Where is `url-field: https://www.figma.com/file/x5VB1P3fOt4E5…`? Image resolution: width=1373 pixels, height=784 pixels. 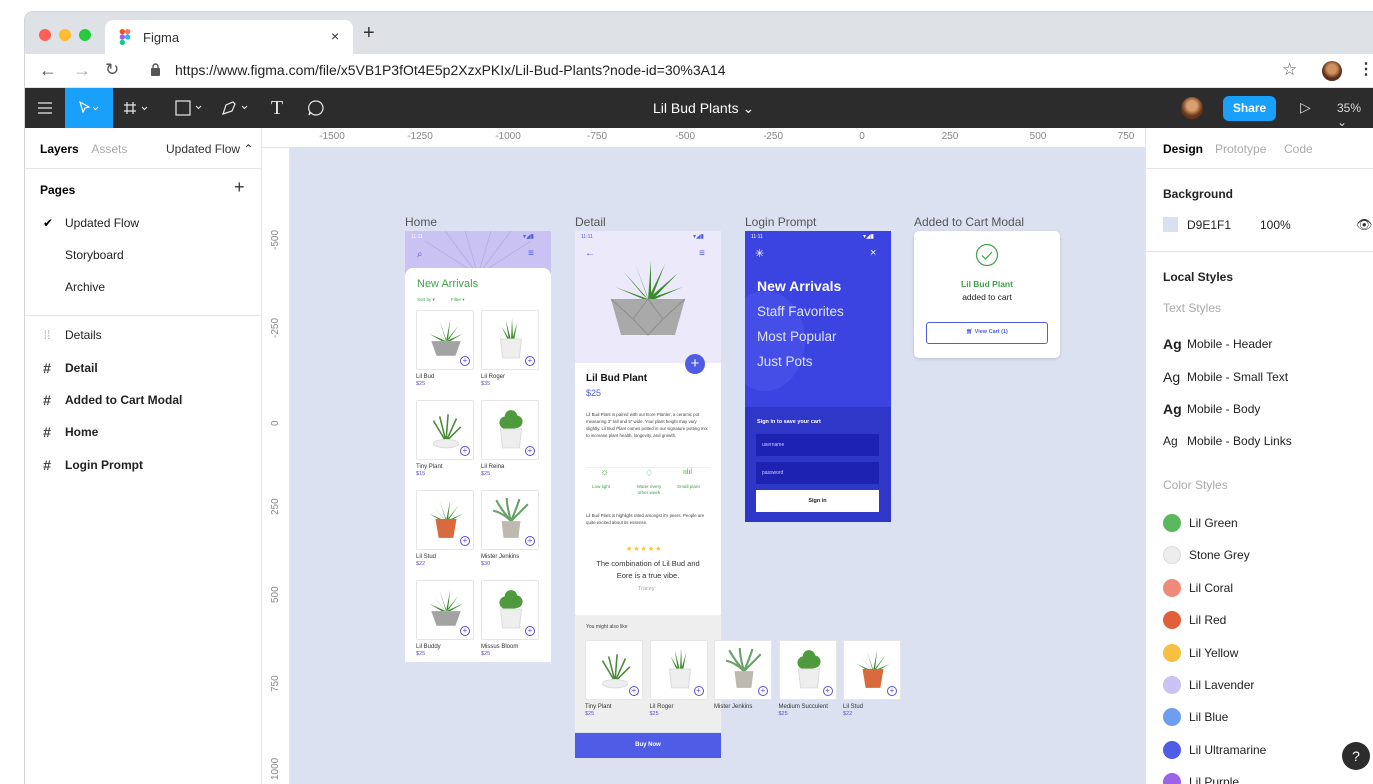
url-field: https://www.figma.com/file/x5VB1P3fOt4E5… is located at coordinates (450, 70).